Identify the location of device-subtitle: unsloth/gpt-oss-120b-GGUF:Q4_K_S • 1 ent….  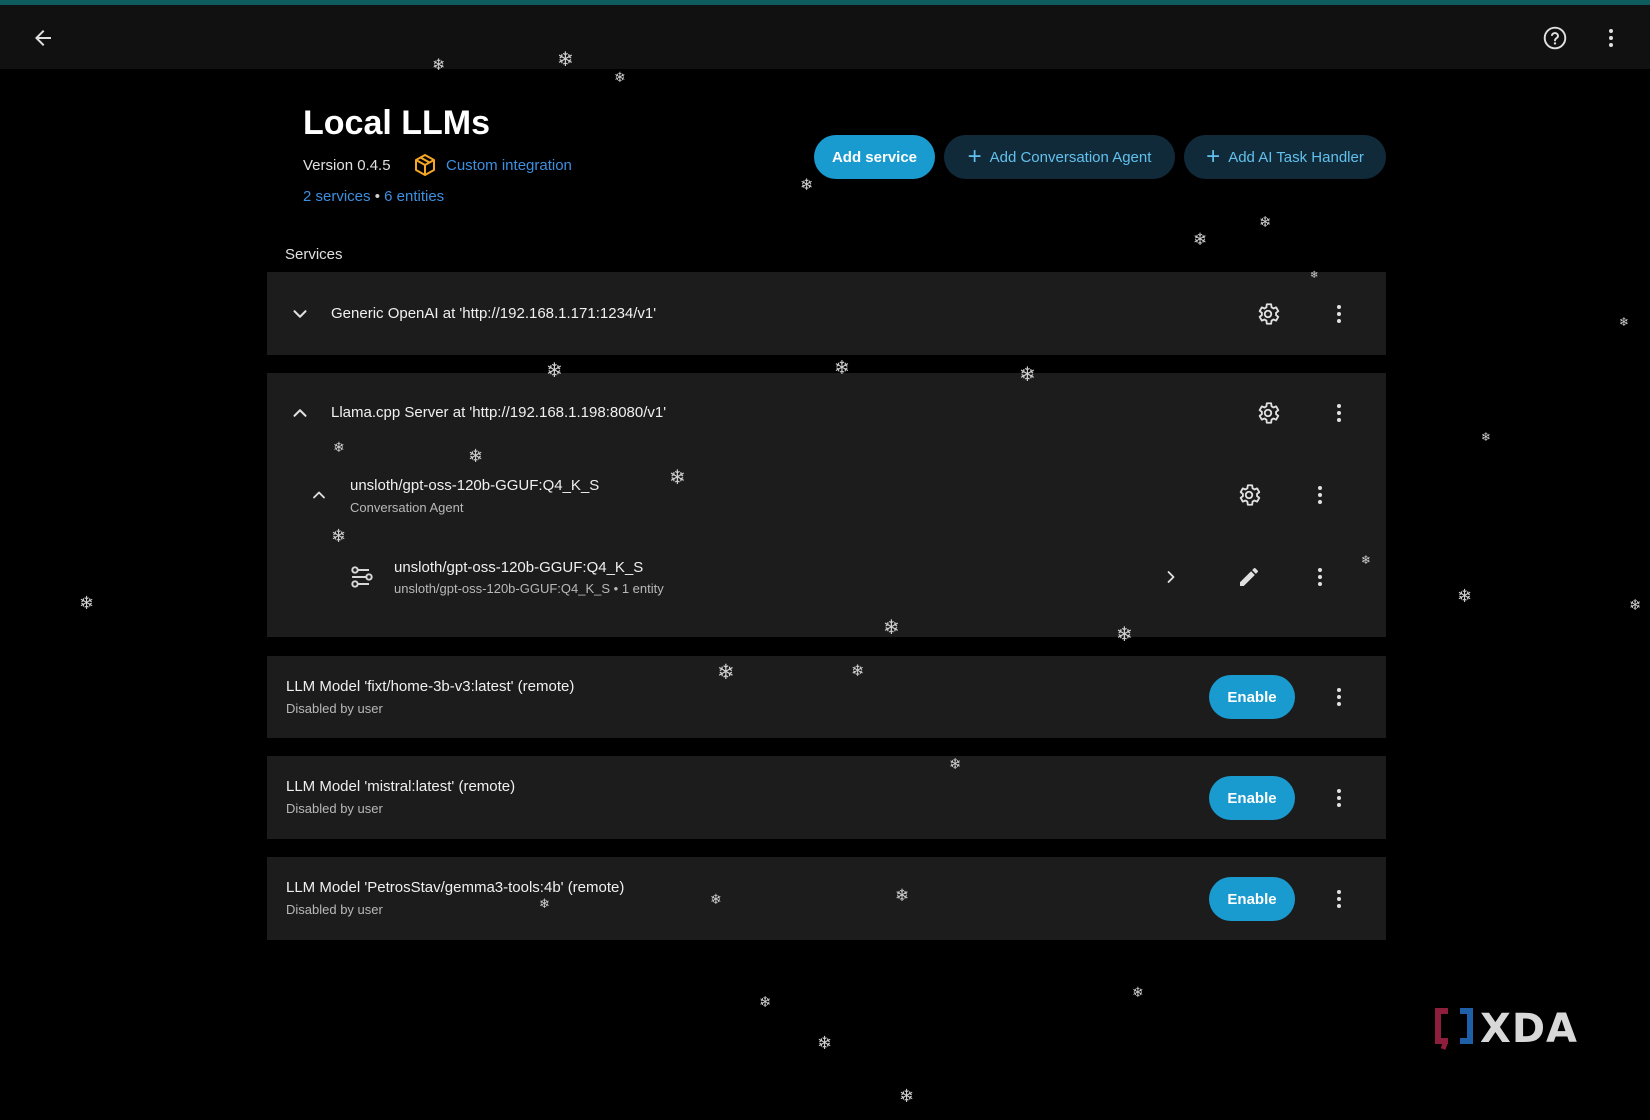
(529, 588).